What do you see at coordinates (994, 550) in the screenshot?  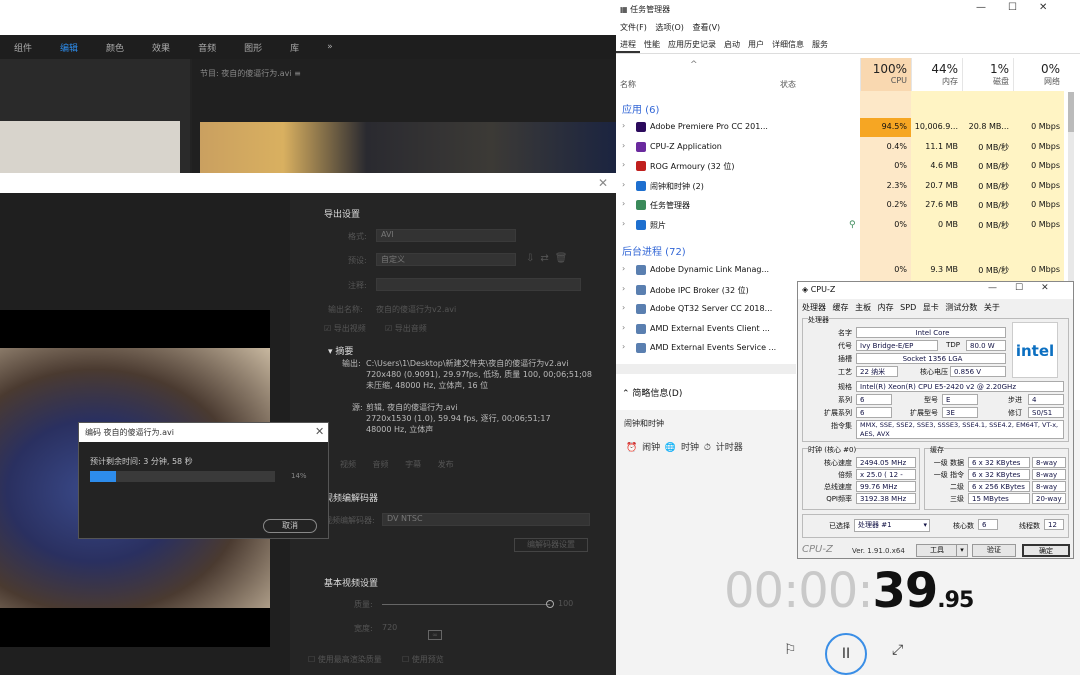 I see `validate-button: 验证` at bounding box center [994, 550].